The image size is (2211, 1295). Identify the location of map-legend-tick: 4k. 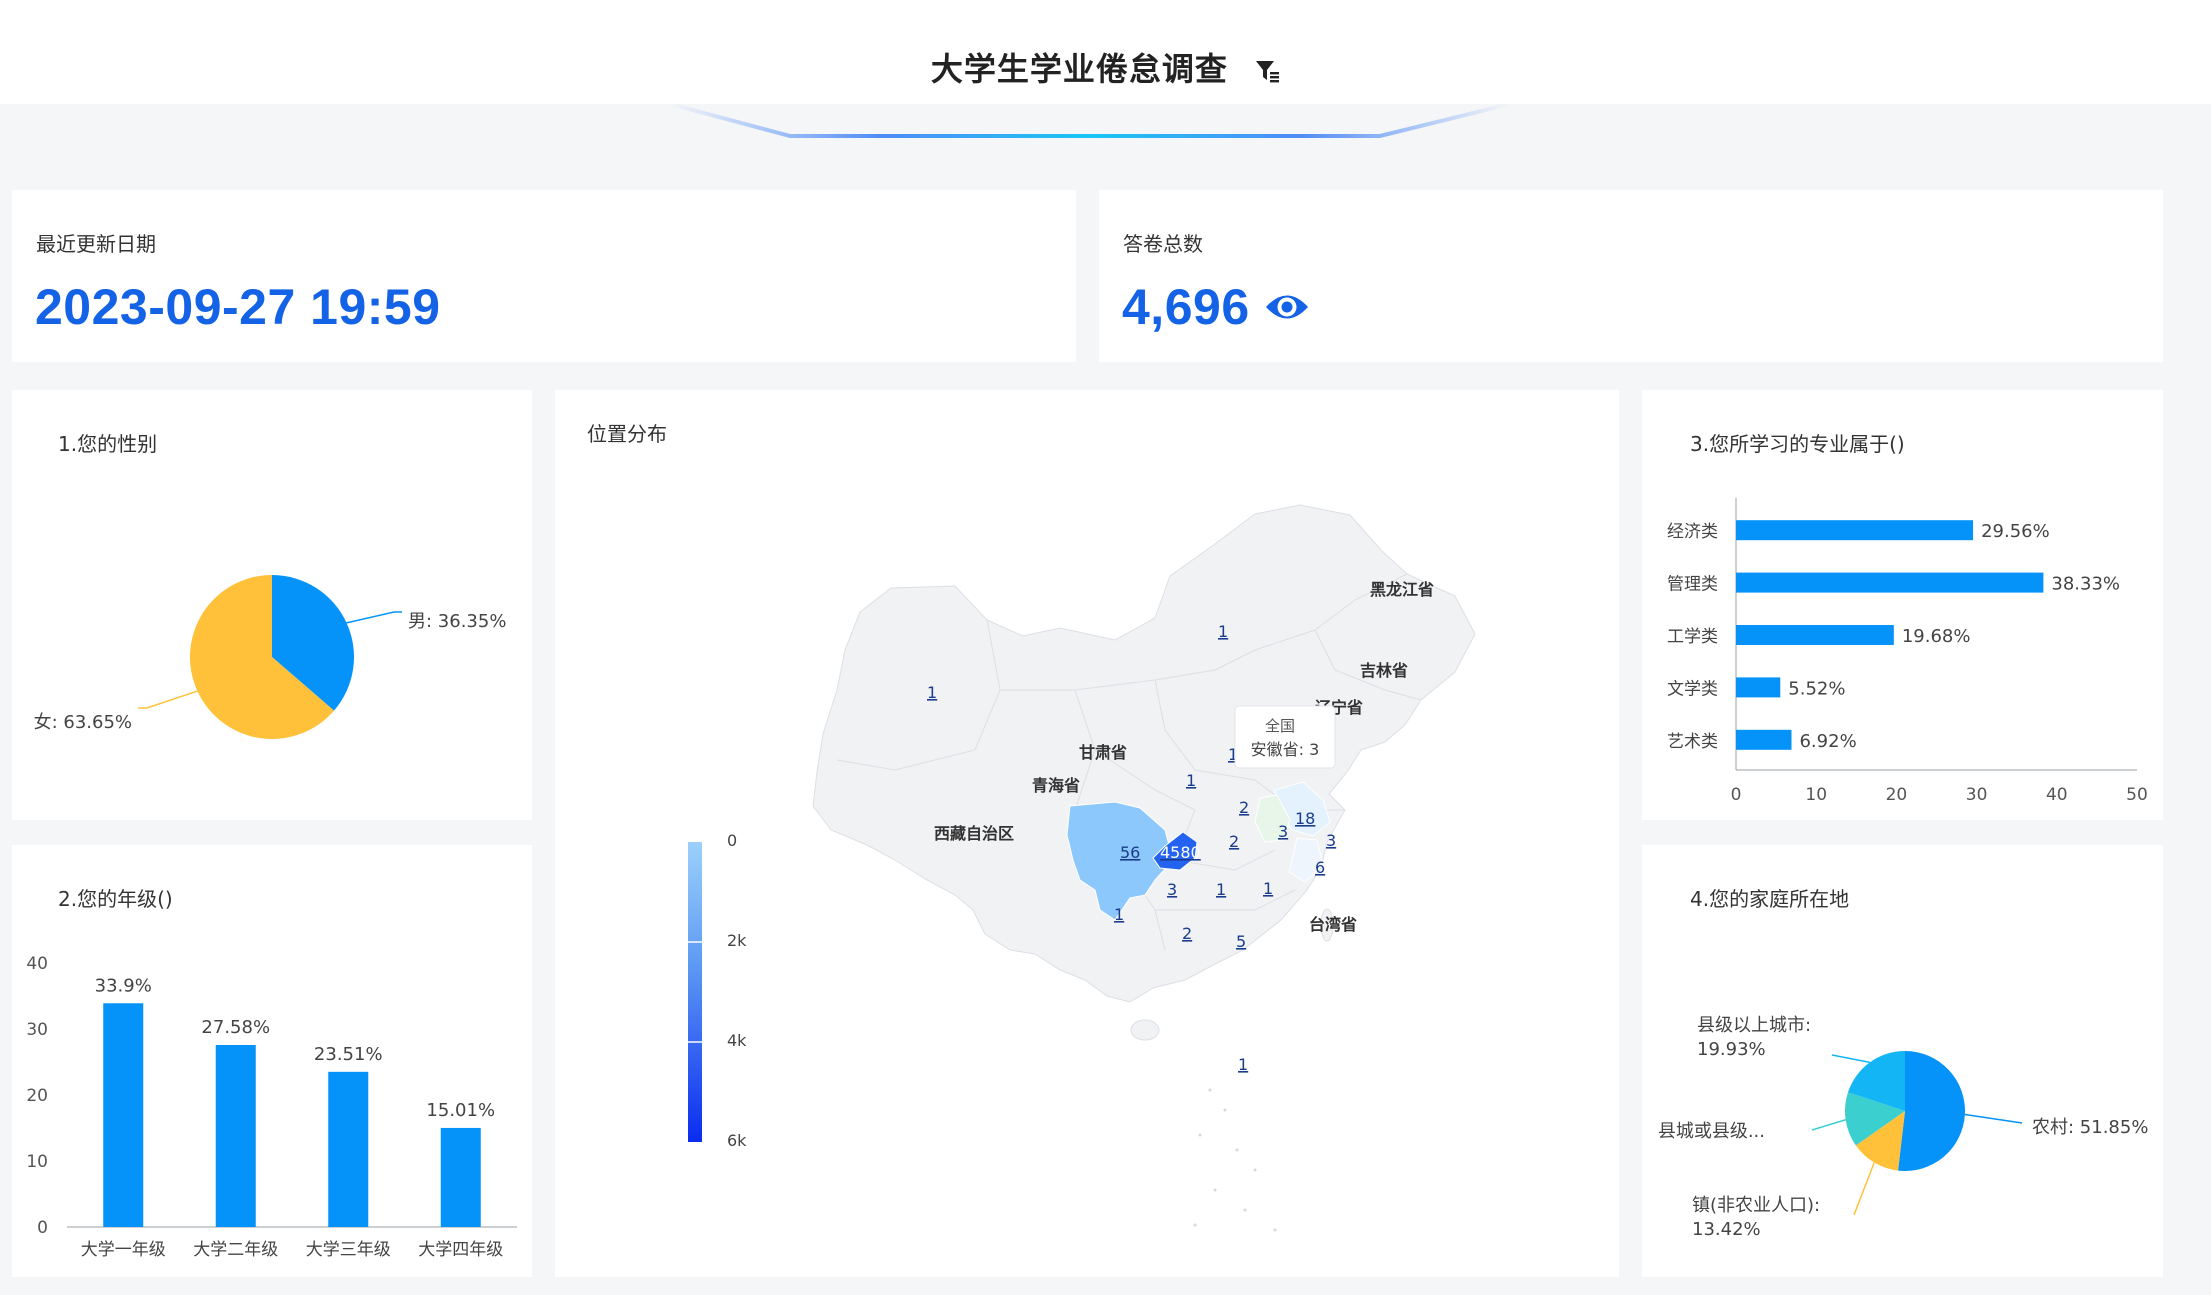
(737, 1040).